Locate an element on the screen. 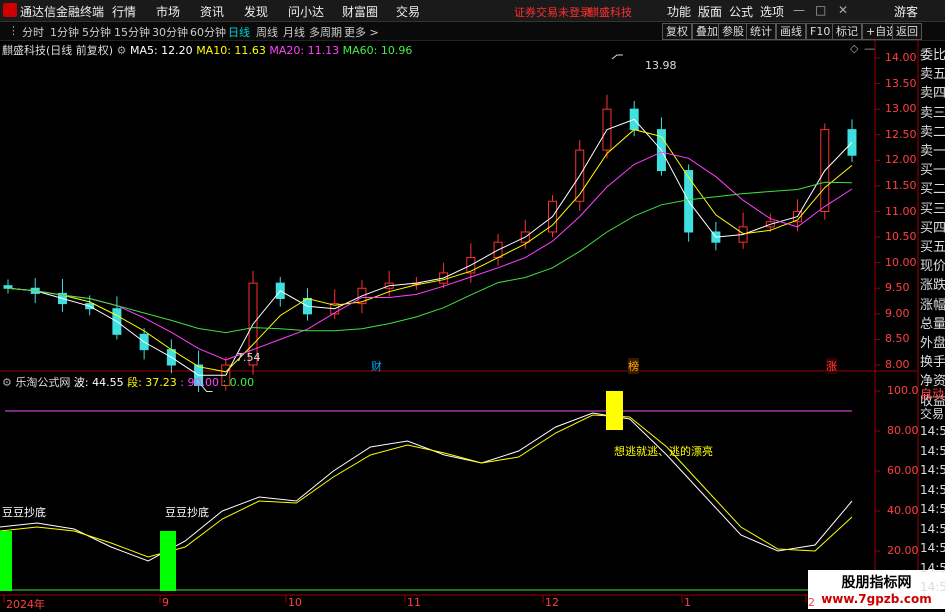 This screenshot has width=945, height=612. date-tick-label: 2 is located at coordinates (811, 602).